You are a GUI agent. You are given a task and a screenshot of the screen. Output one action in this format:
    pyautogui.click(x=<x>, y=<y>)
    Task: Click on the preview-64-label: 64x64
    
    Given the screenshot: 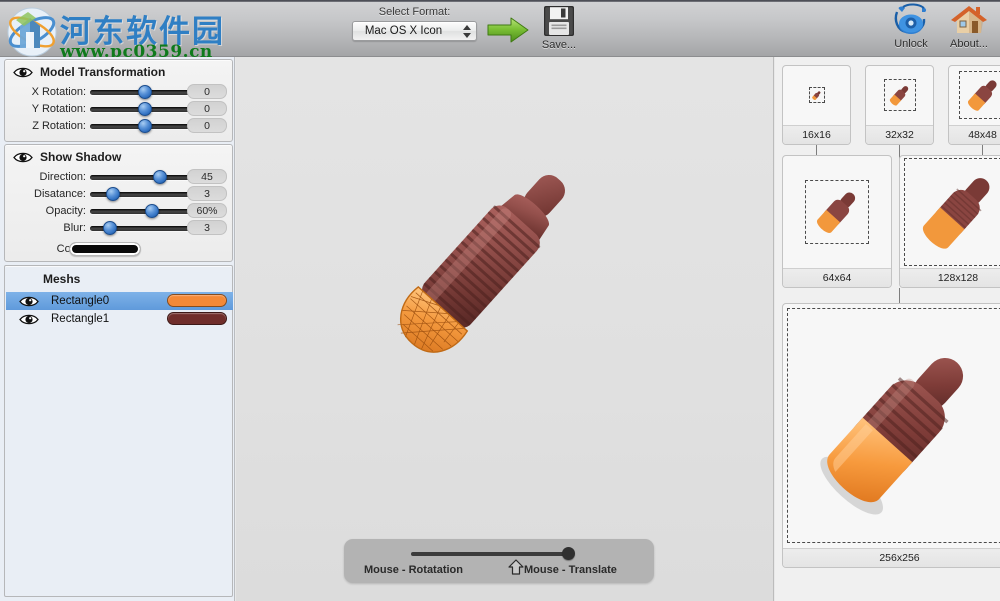 What is the action you would take?
    pyautogui.click(x=837, y=277)
    